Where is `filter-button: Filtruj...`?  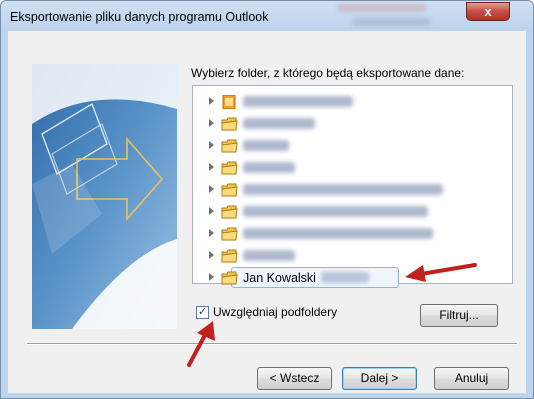 filter-button: Filtruj... is located at coordinates (459, 315).